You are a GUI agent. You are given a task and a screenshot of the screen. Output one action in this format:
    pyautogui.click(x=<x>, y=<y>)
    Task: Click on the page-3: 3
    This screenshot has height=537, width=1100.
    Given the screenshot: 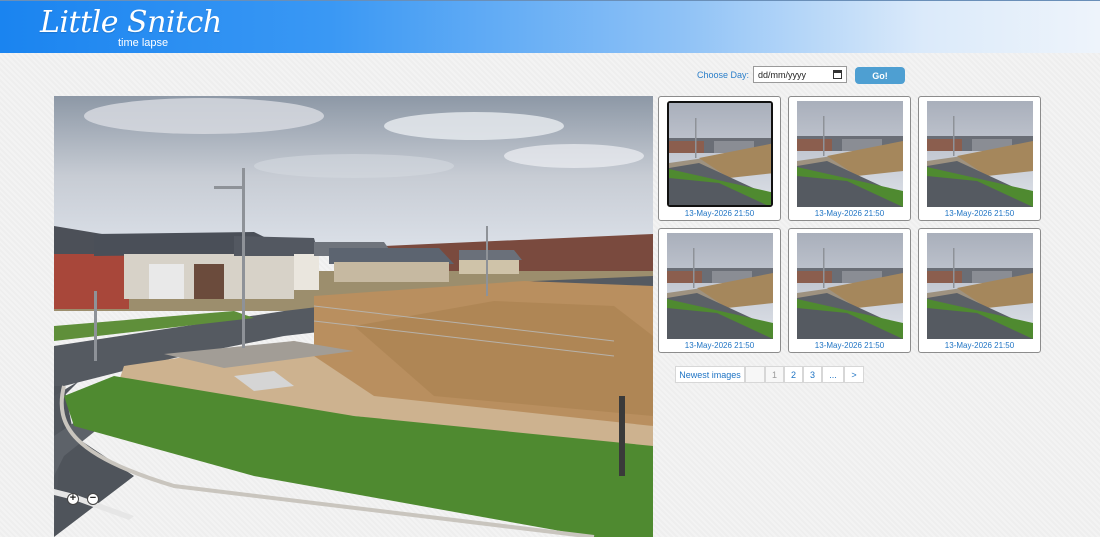 What is the action you would take?
    pyautogui.click(x=812, y=374)
    